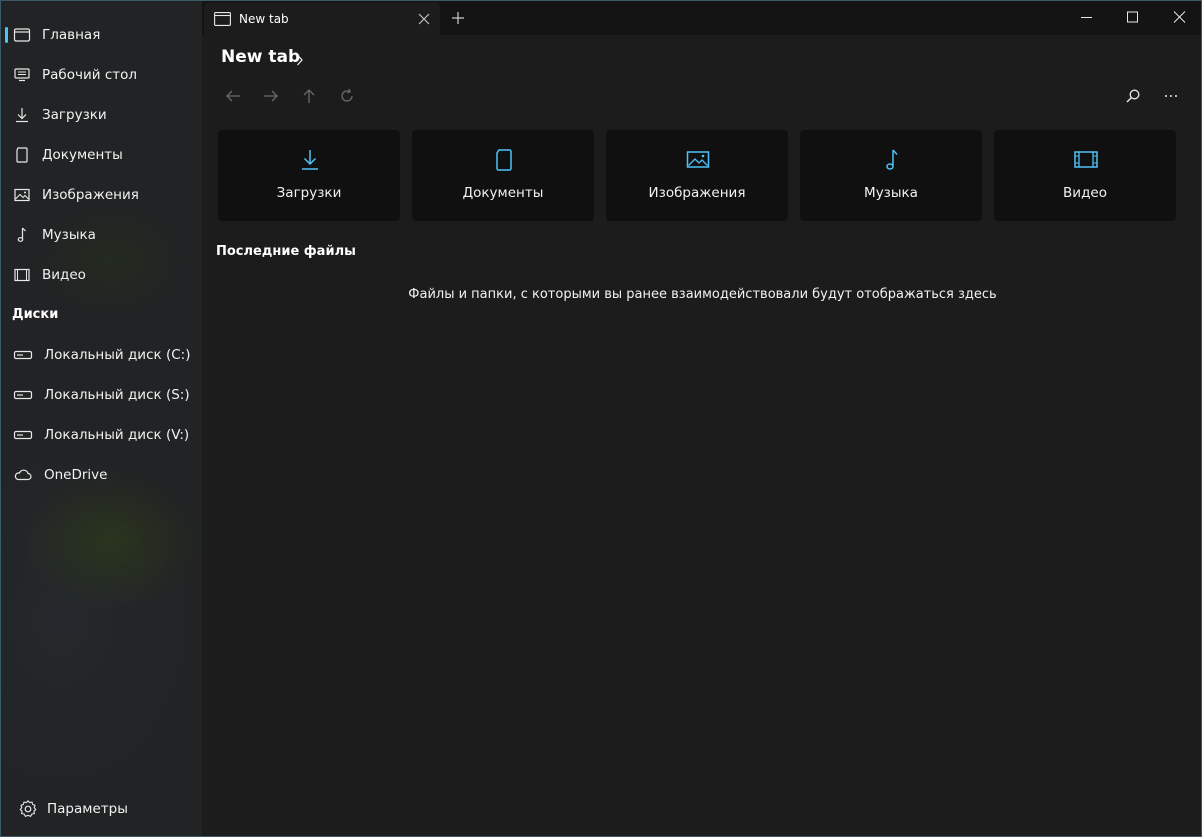 The height and width of the screenshot is (837, 1202). Describe the element at coordinates (891, 175) in the screenshot. I see `quick-access-card-music: Музыка` at that location.